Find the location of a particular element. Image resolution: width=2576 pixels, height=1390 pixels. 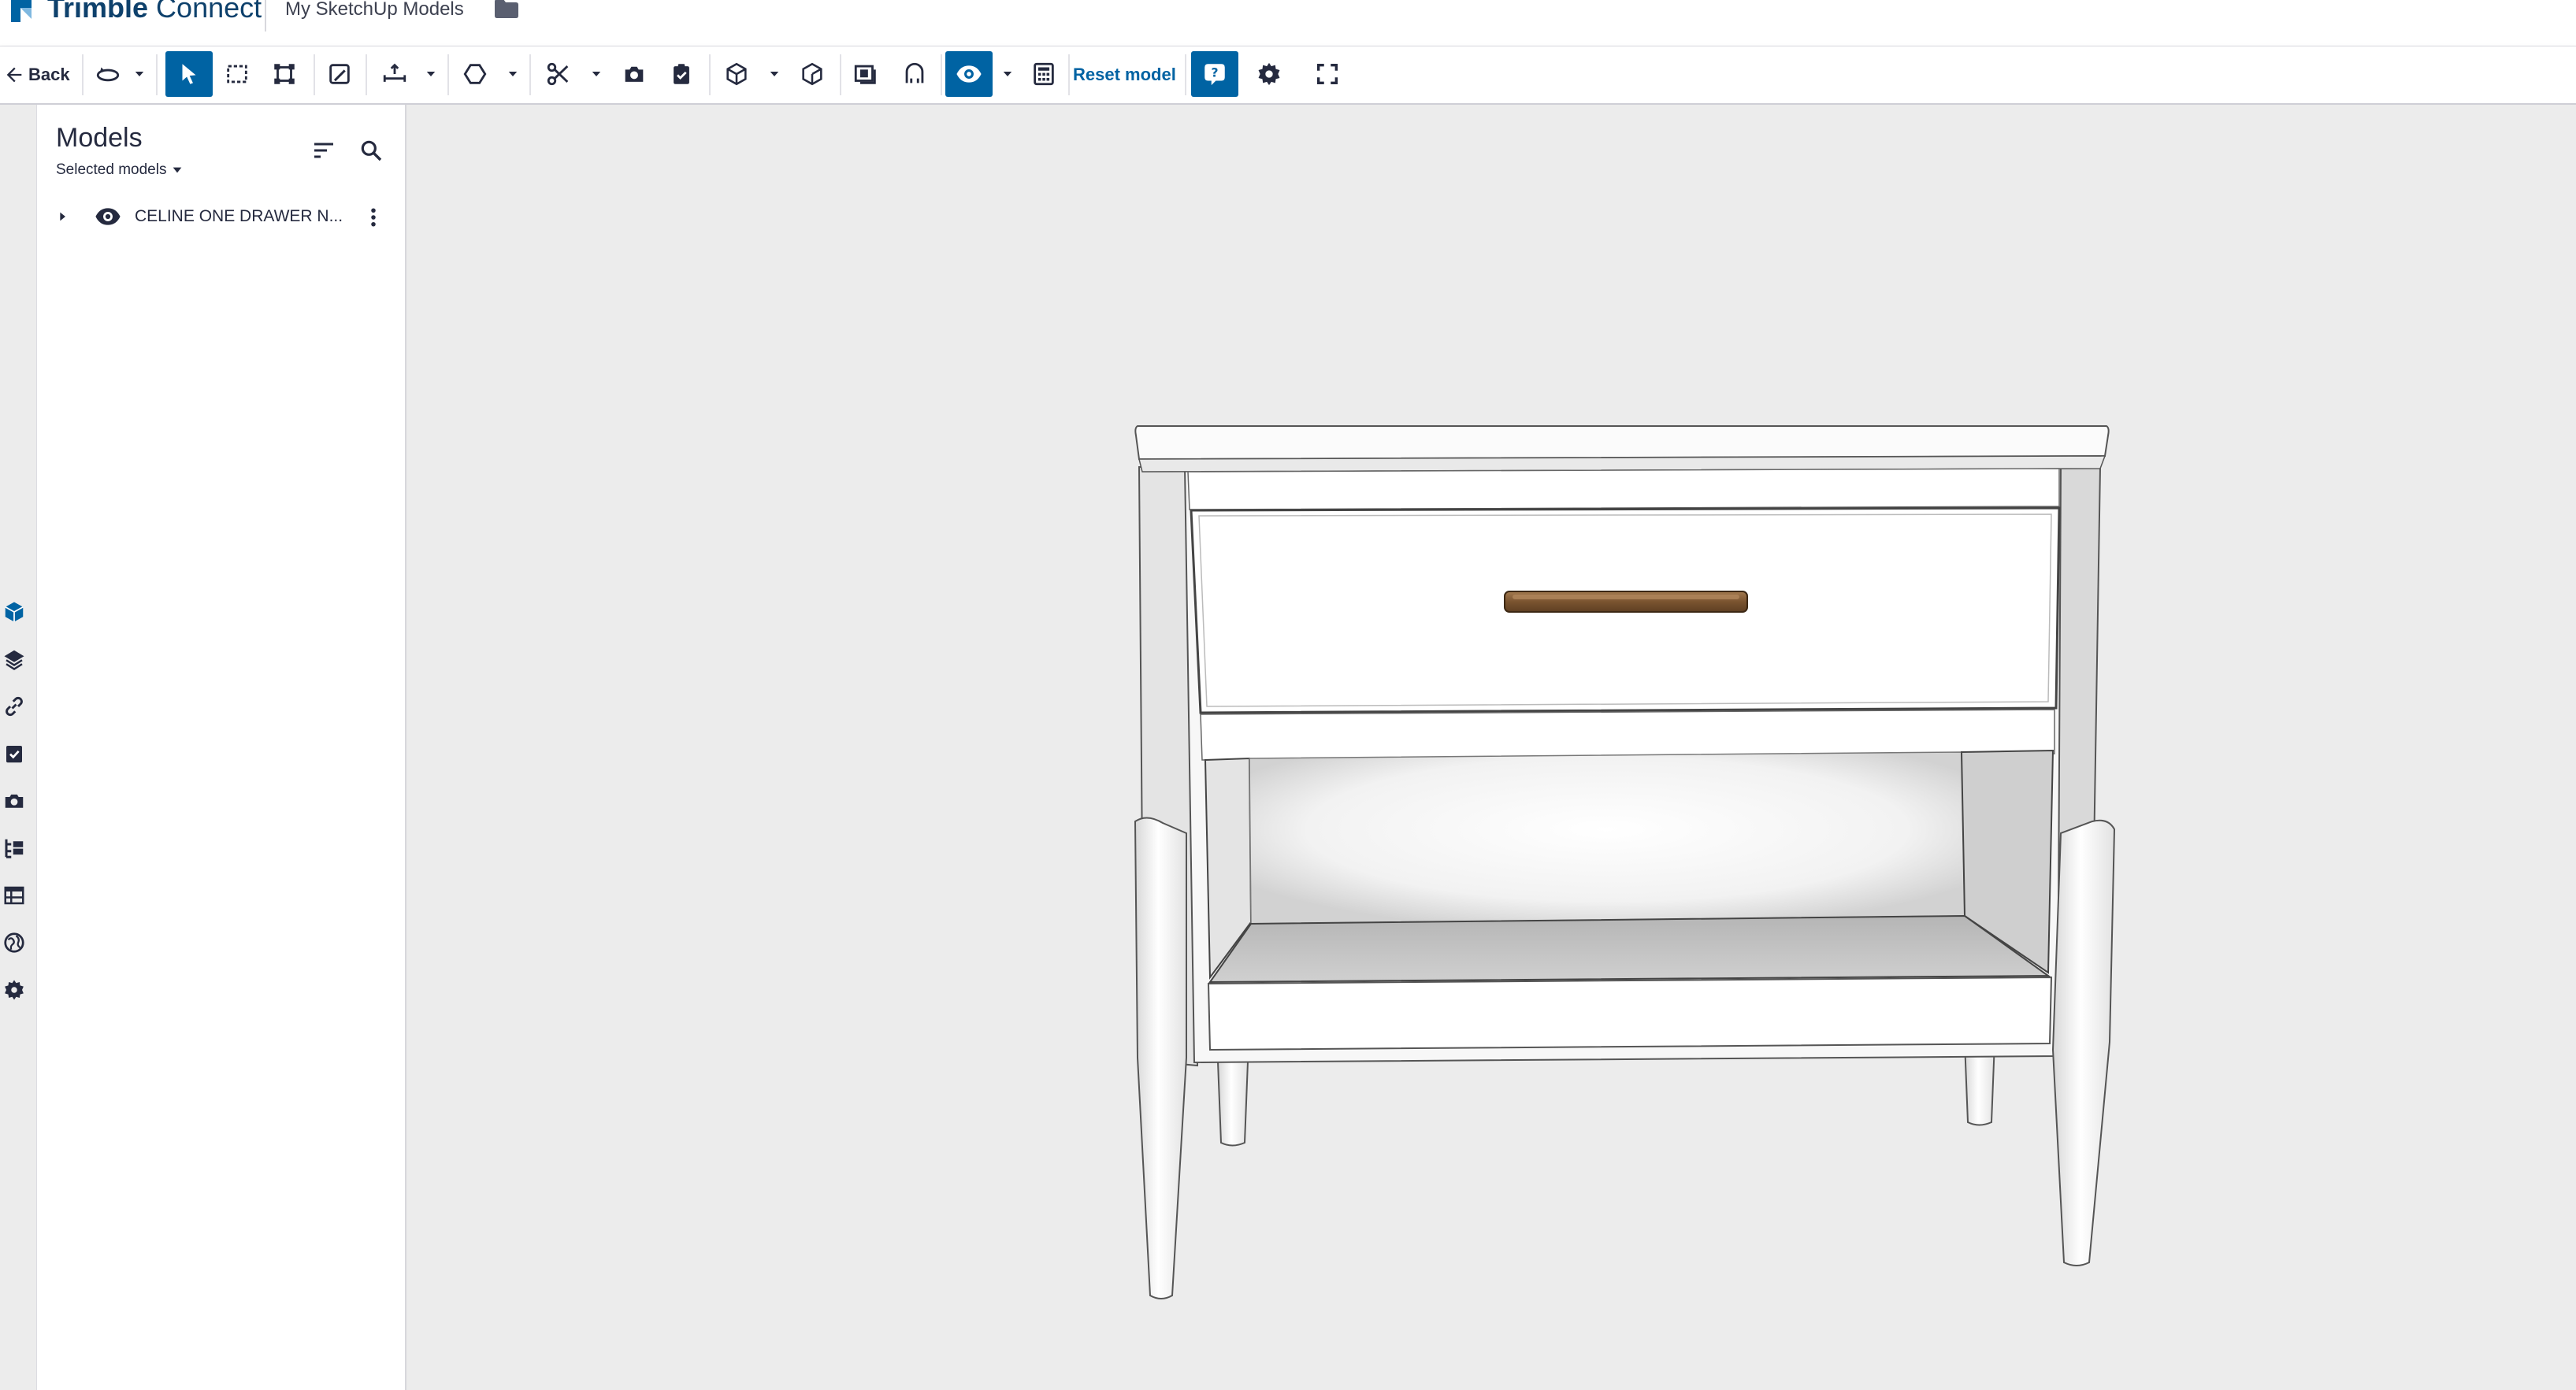

fullscreen-button is located at coordinates (1327, 74).